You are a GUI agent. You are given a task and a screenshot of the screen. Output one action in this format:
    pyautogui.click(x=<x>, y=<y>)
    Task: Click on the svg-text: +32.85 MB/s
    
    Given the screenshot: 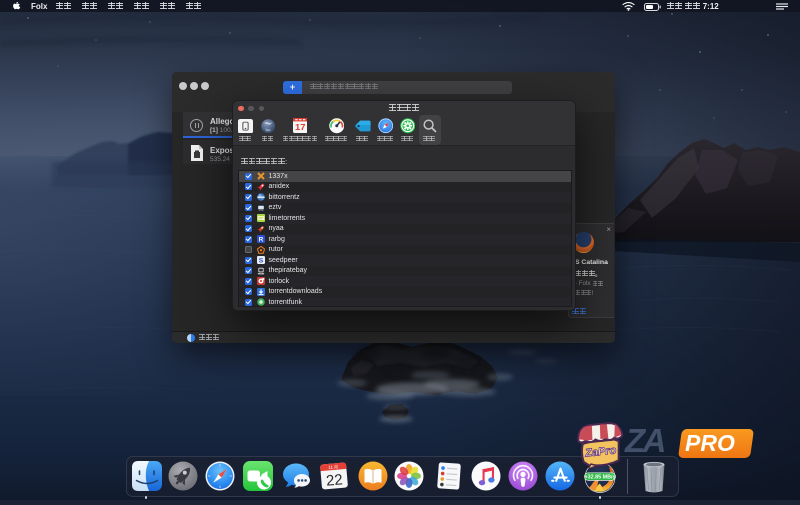 What is the action you would take?
    pyautogui.click(x=599, y=477)
    